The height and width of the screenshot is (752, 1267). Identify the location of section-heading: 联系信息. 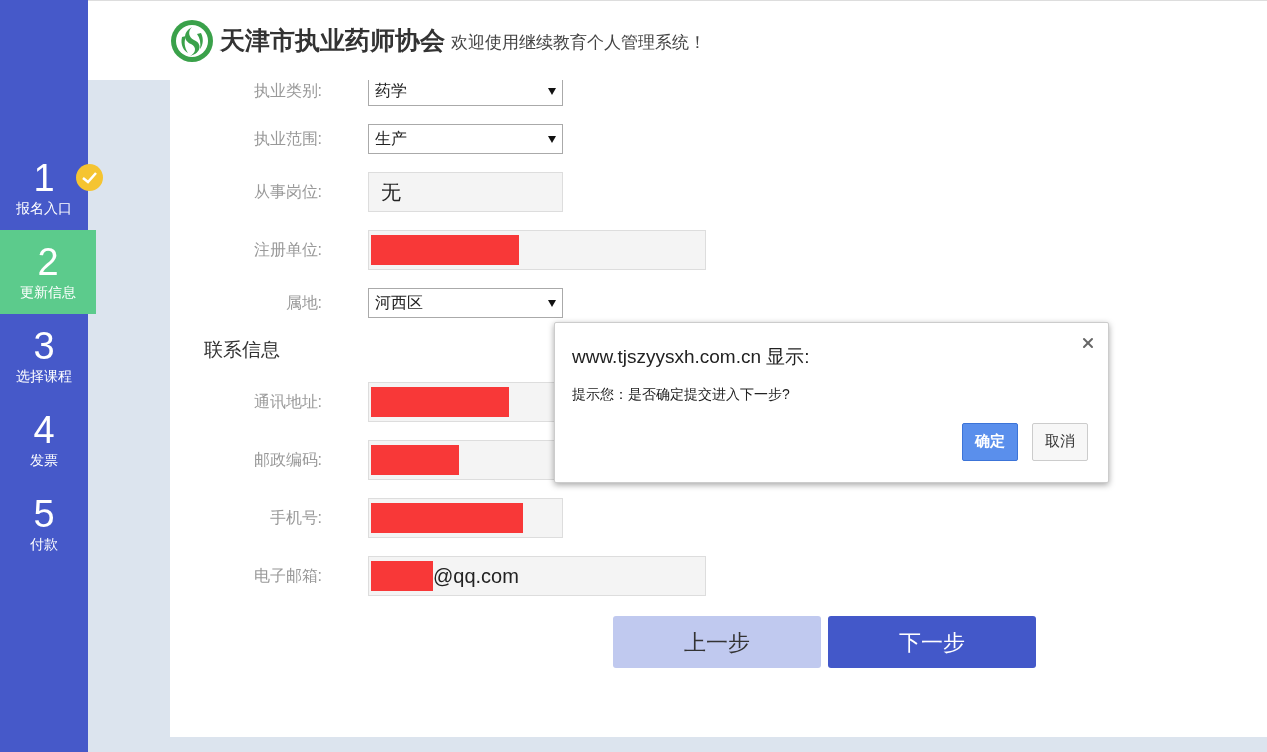
(242, 349).